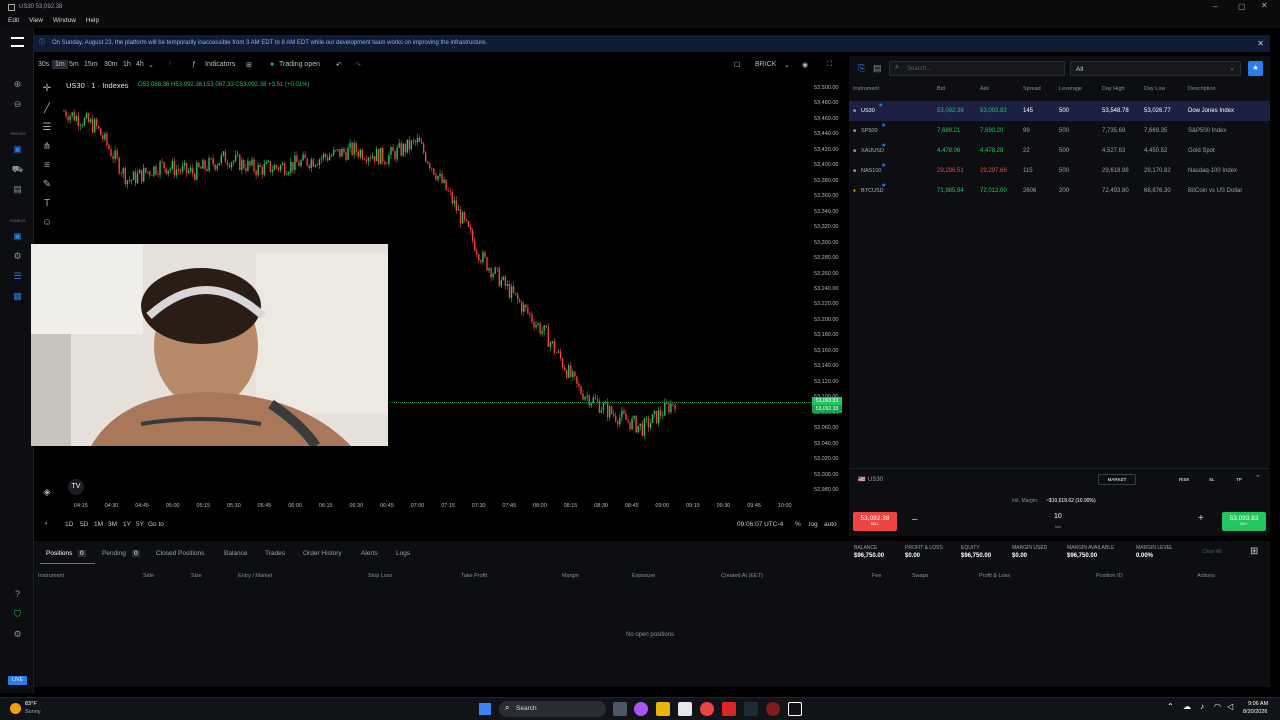 This screenshot has width=1280, height=720. Describe the element at coordinates (1217, 706) in the screenshot. I see `tray-wifi-icon: ◠` at that location.